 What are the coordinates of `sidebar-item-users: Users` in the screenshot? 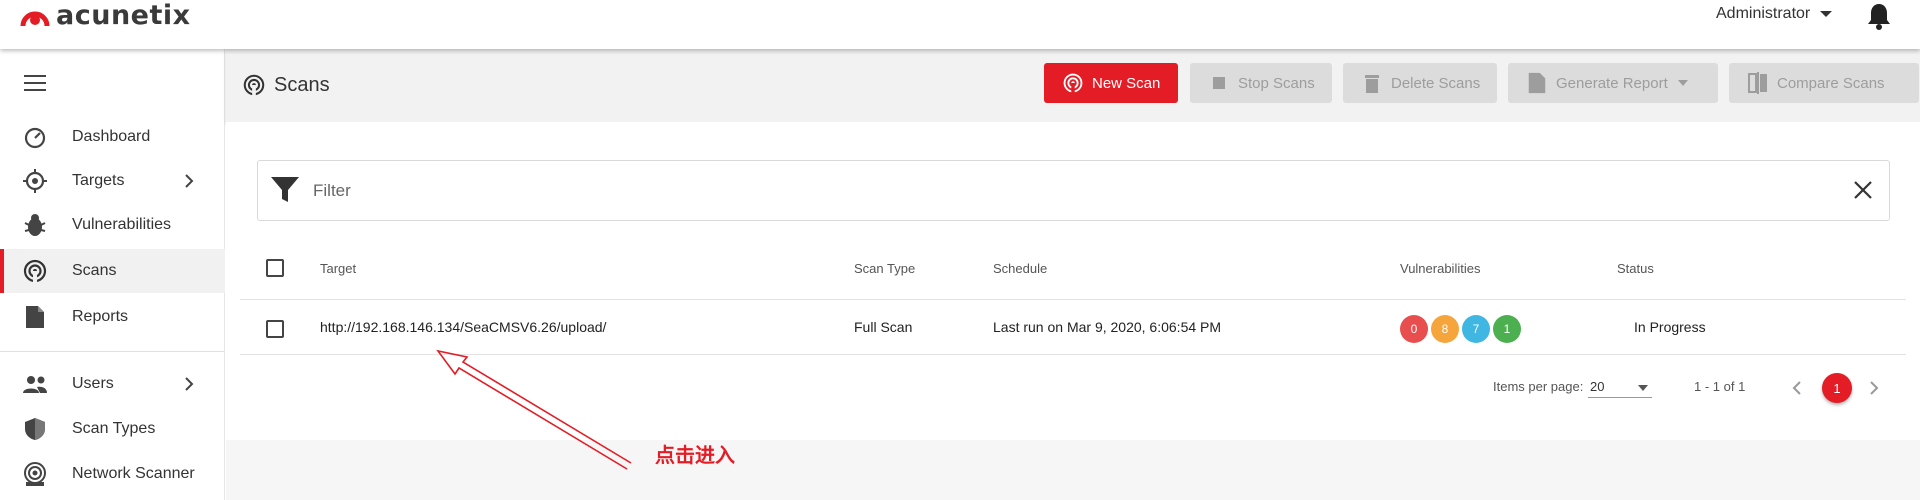 It's located at (112, 384).